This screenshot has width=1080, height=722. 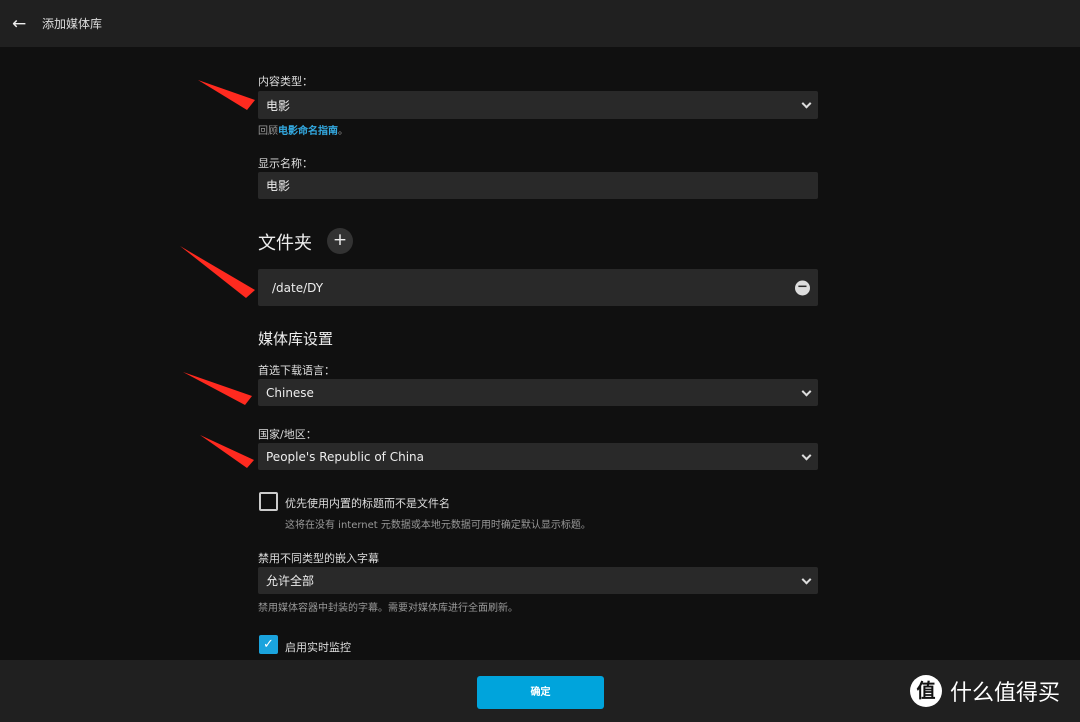 I want to click on library-settings-heading: 媒体库设置, so click(x=296, y=339).